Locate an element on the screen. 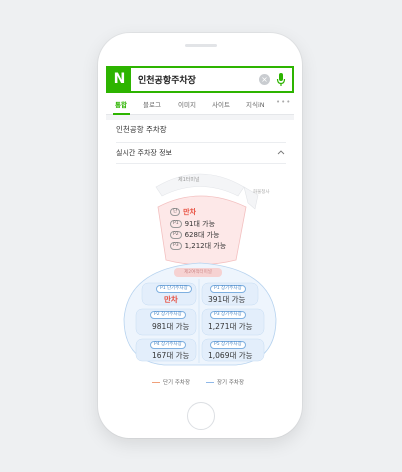  parking-tag: P2 is located at coordinates (176, 235).